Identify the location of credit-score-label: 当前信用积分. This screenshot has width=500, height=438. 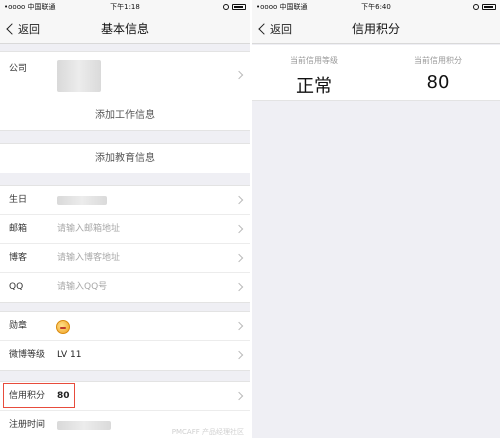
(438, 60).